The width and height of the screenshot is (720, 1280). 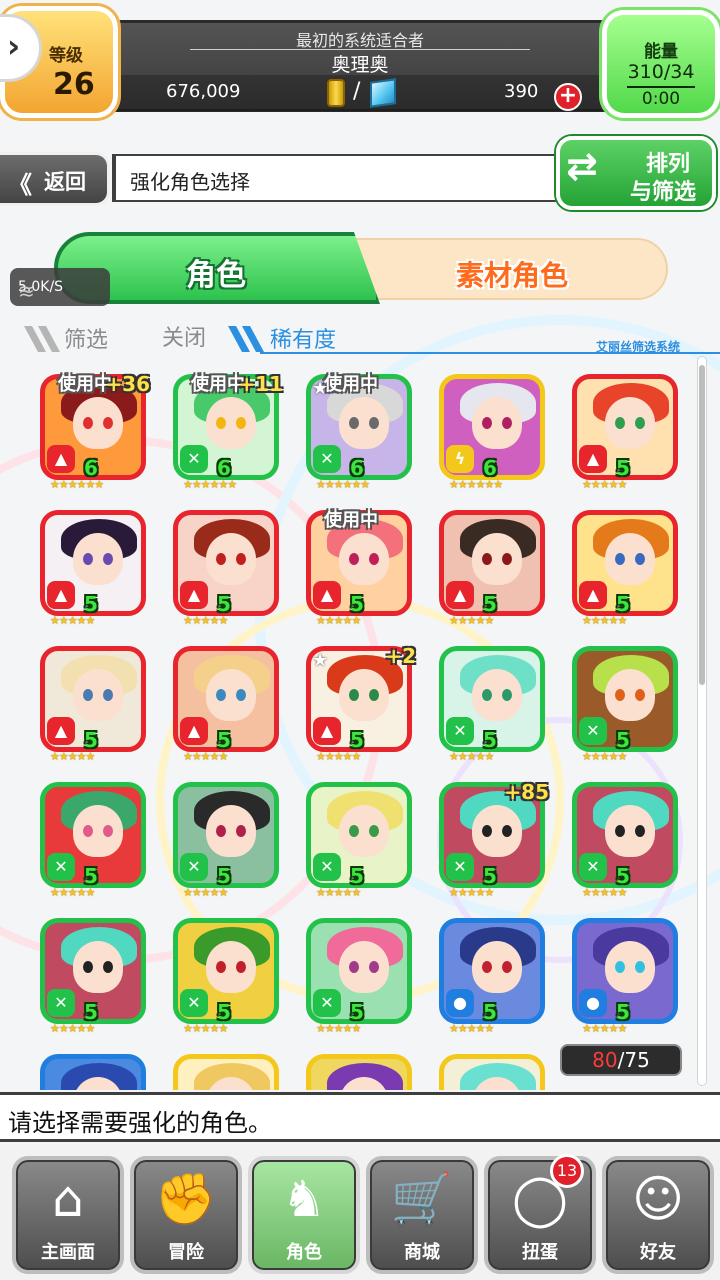 I want to click on scrollbar-thumb, so click(x=702, y=525).